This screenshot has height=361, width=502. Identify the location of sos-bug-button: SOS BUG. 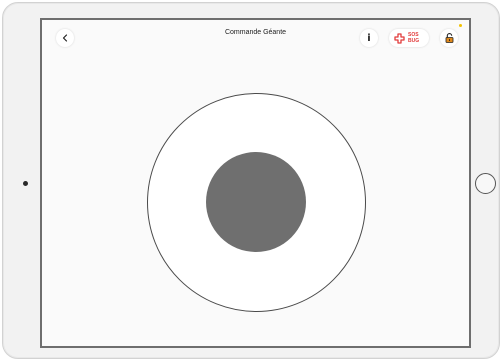
(409, 38).